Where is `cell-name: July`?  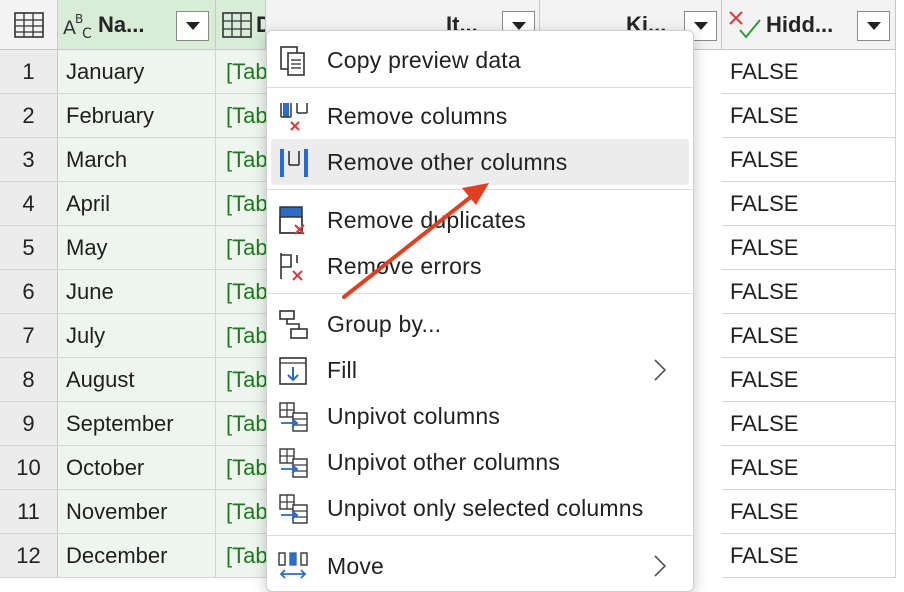 cell-name: July is located at coordinates (137, 336).